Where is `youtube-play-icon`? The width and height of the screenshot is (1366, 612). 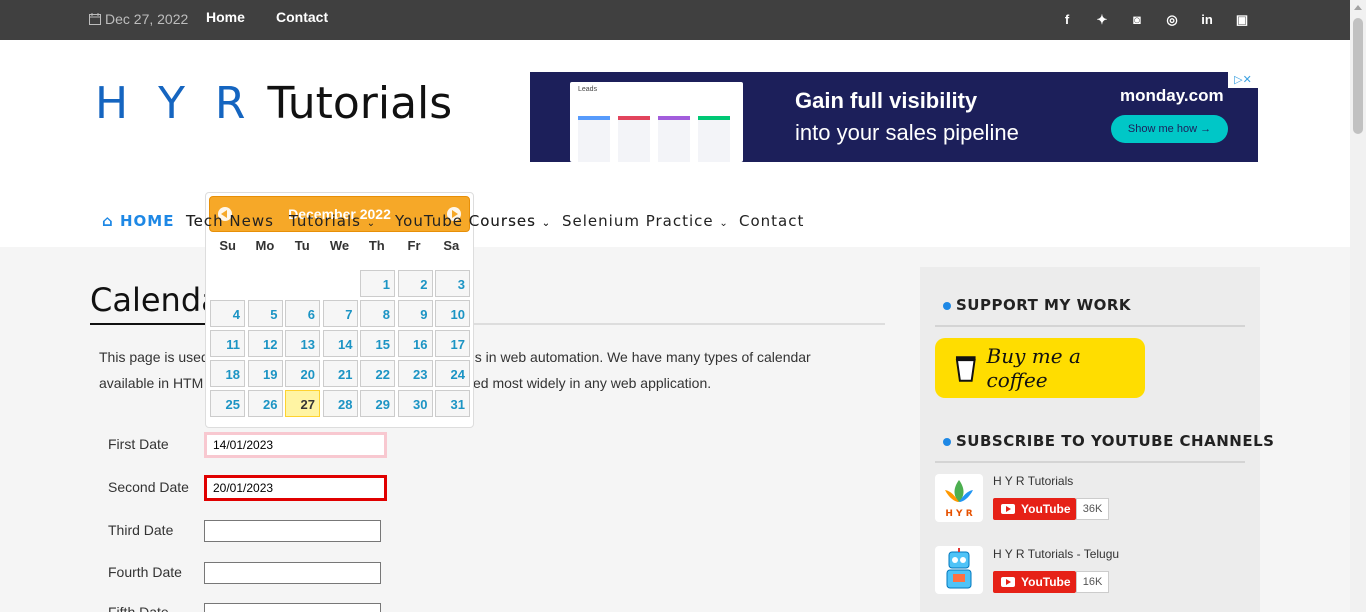 youtube-play-icon is located at coordinates (1008, 582).